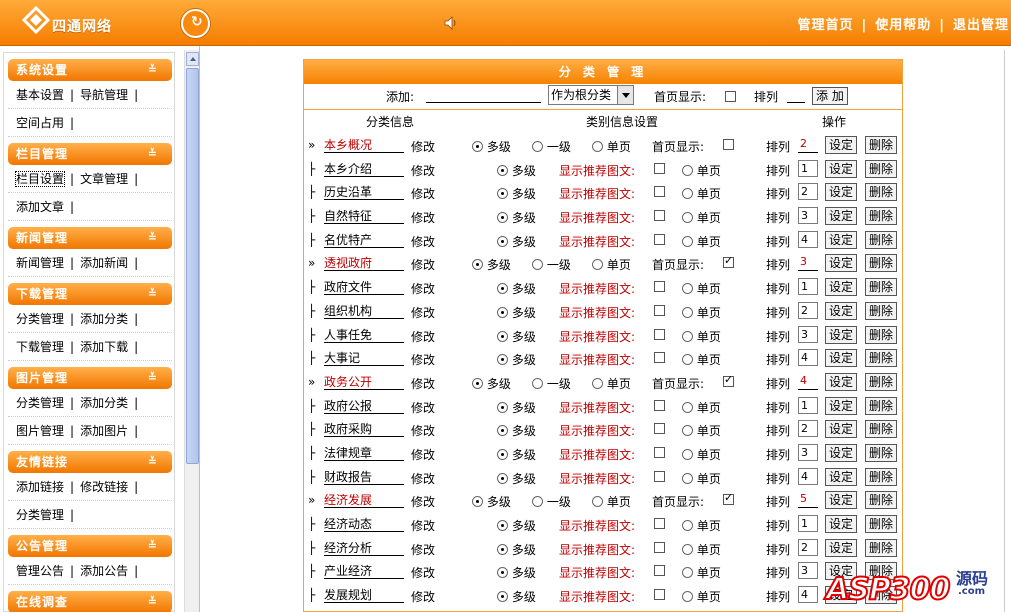 The width and height of the screenshot is (1011, 612). What do you see at coordinates (625, 95) in the screenshot?
I see `chevron-down-icon` at bounding box center [625, 95].